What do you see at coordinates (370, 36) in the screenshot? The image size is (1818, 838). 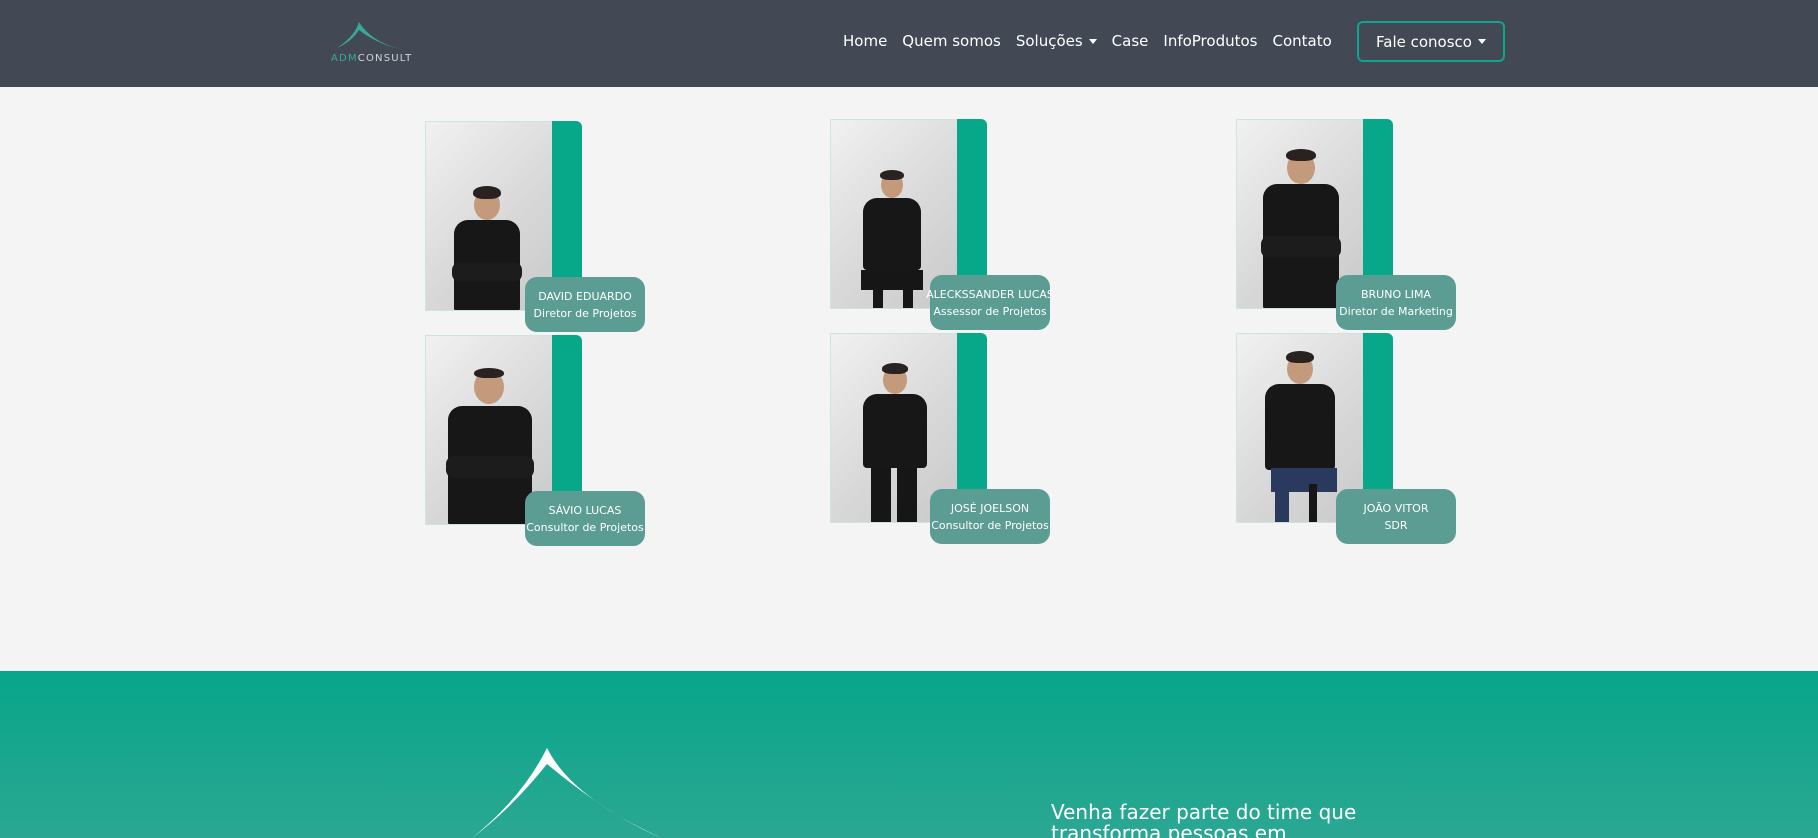 I see `mountain-icon` at bounding box center [370, 36].